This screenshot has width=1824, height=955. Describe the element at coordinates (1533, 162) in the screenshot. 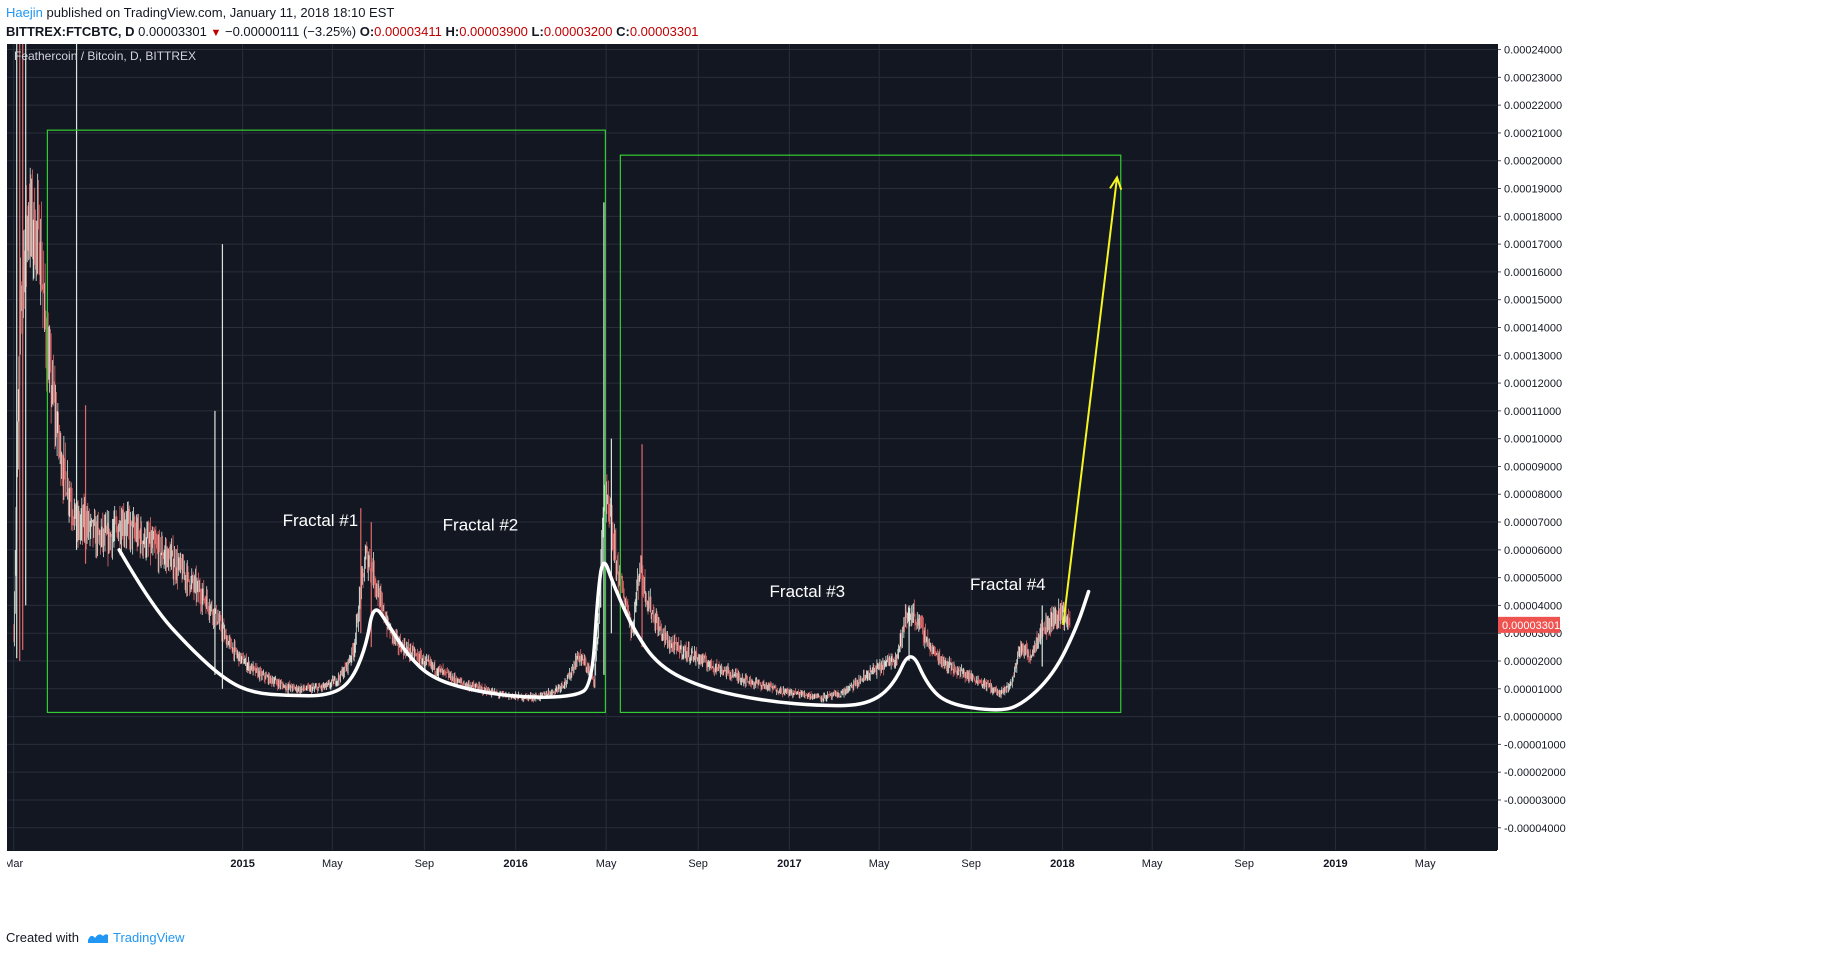

I see `y-tick-label: 0.00020000` at that location.